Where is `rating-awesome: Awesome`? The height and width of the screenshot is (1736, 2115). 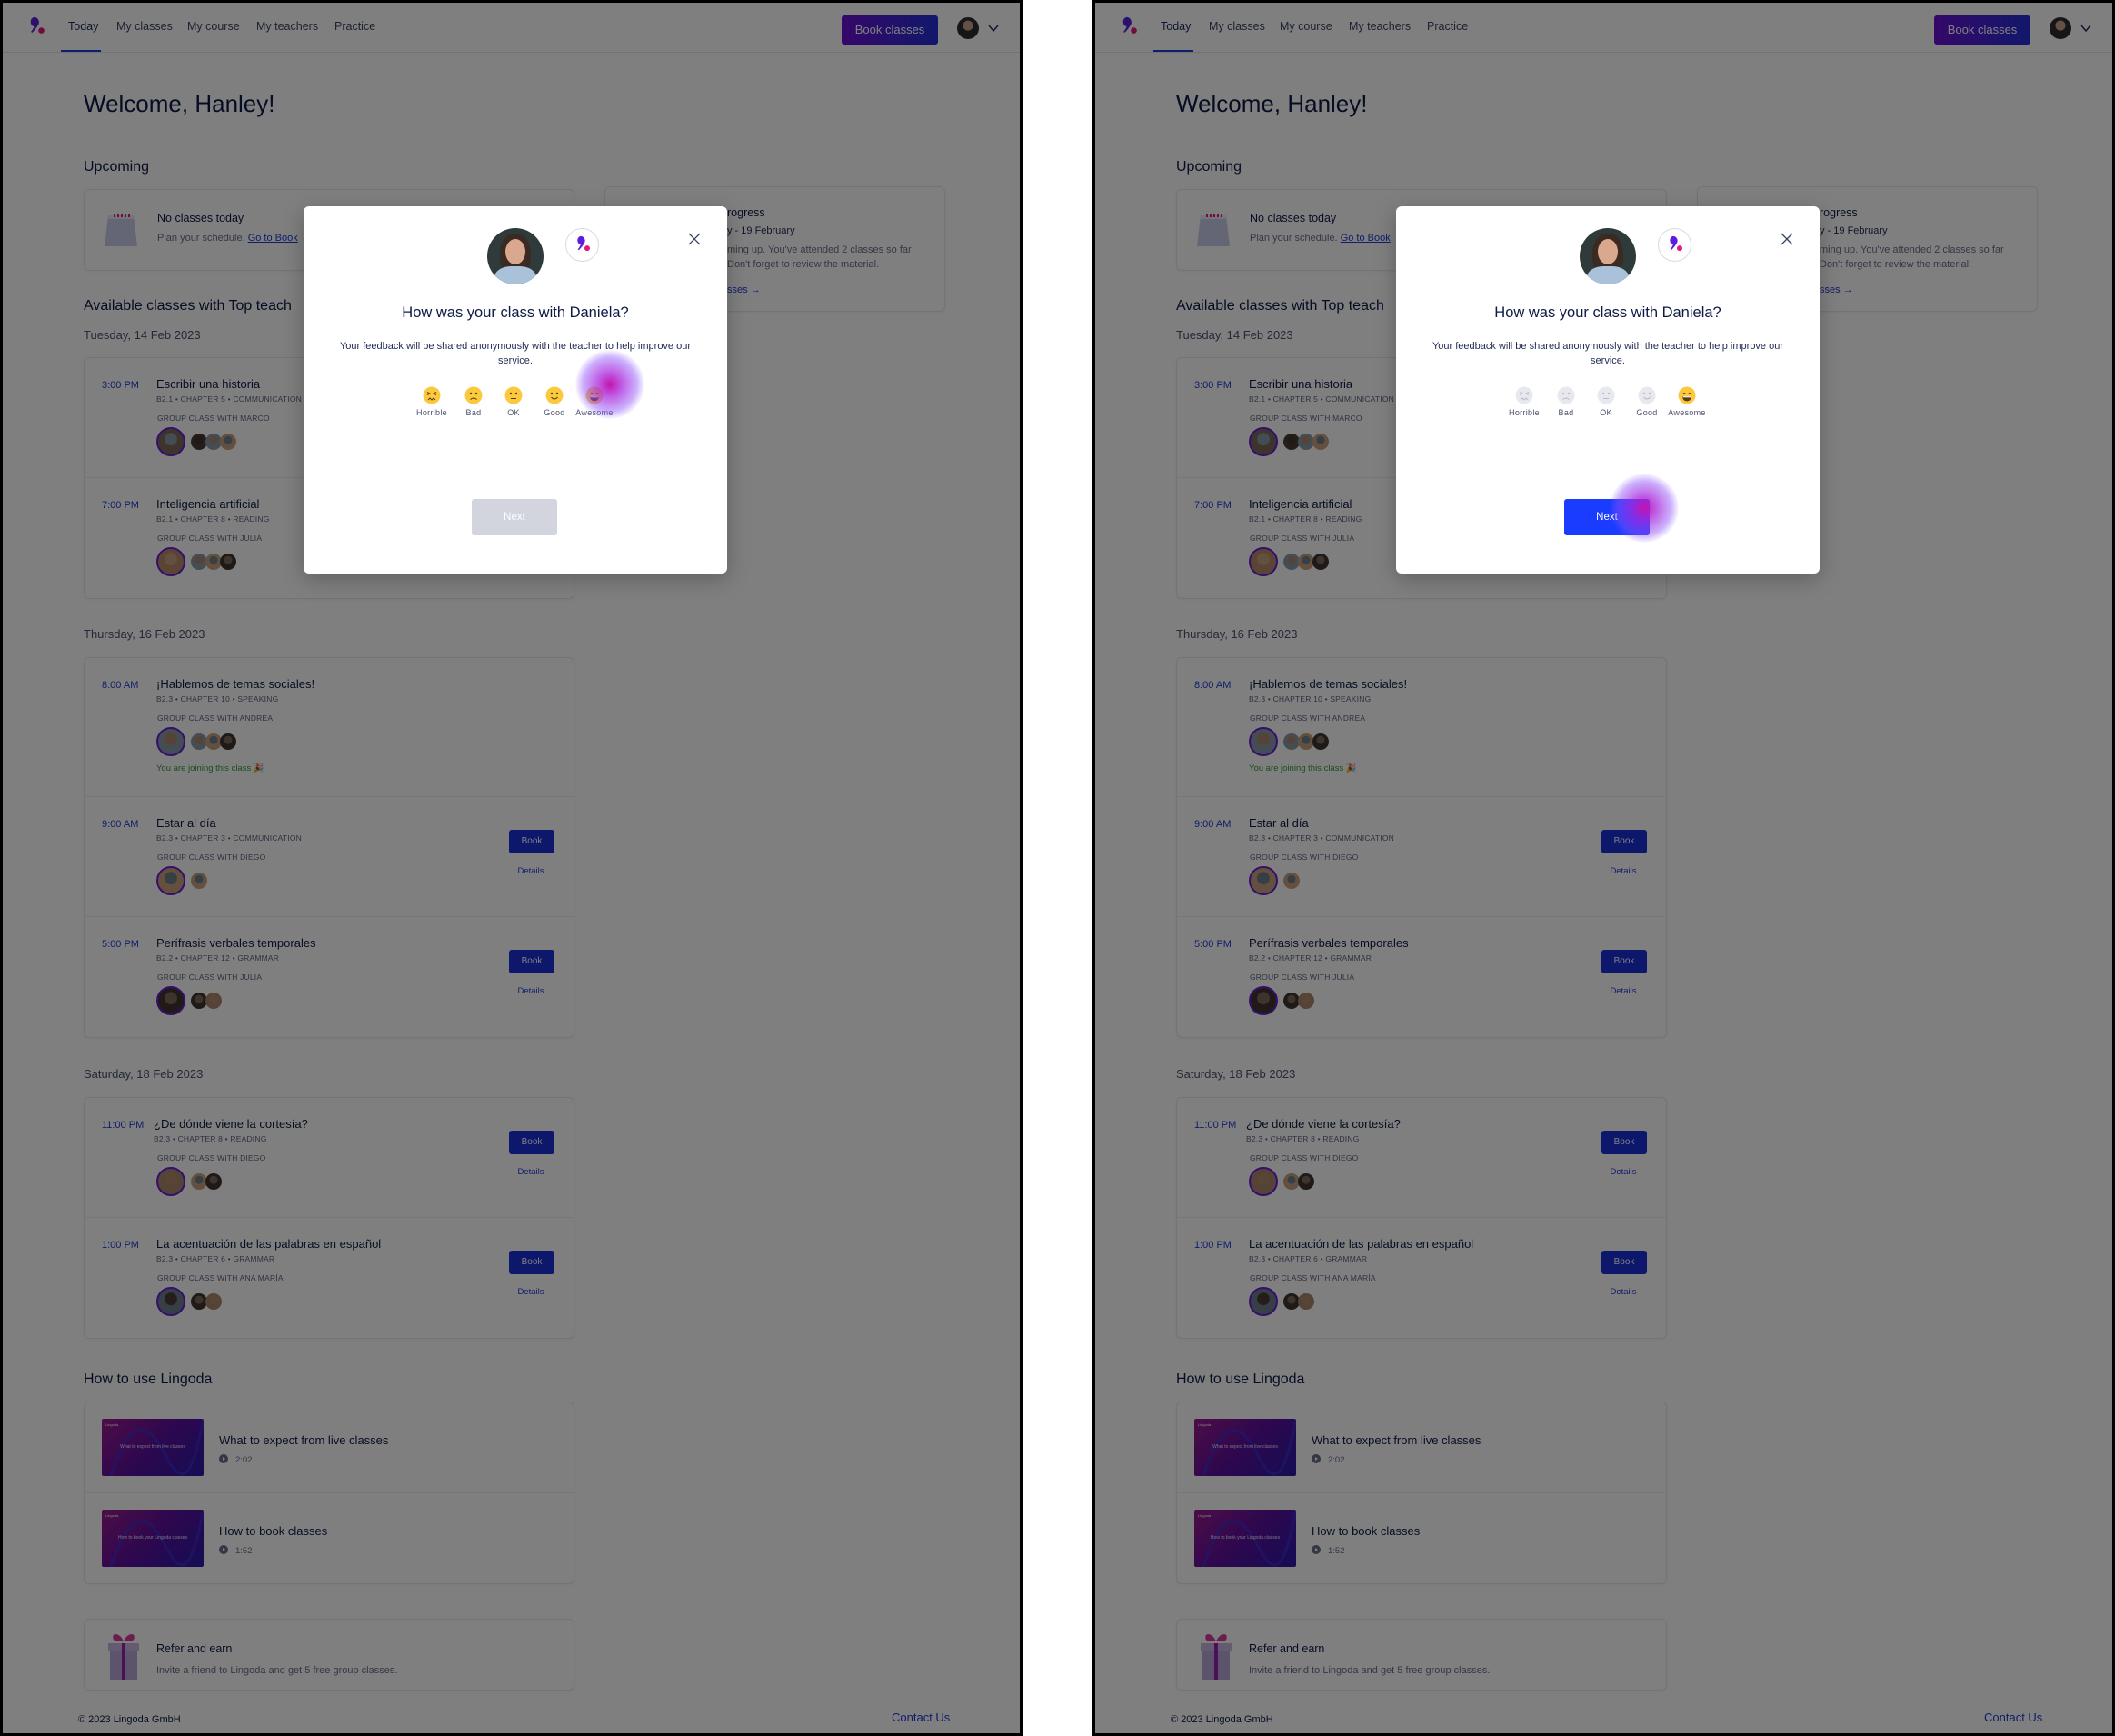
rating-awesome: Awesome is located at coordinates (1687, 402).